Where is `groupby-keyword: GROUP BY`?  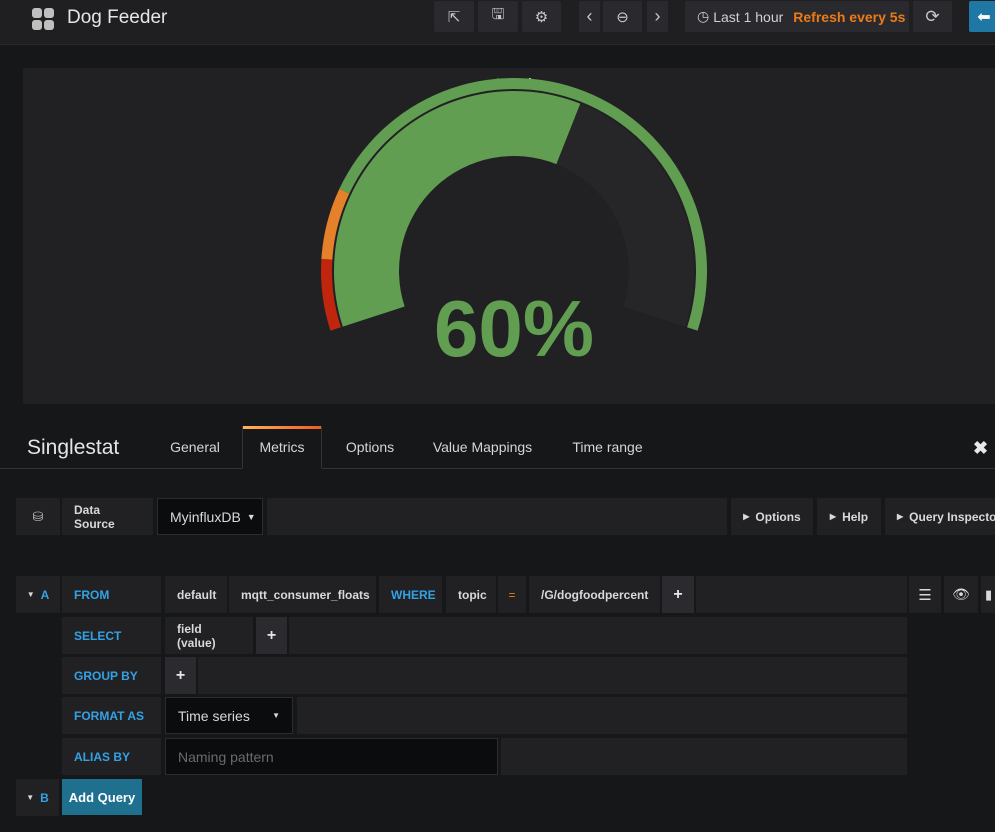 groupby-keyword: GROUP BY is located at coordinates (111, 675).